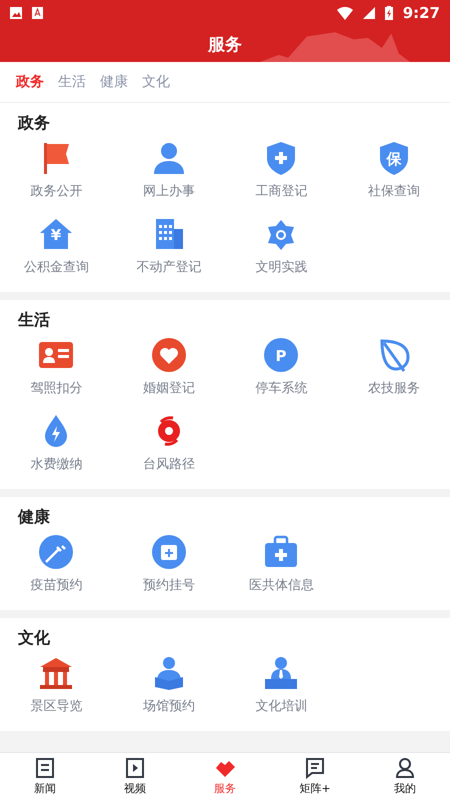 The image size is (450, 800). Describe the element at coordinates (56, 706) in the screenshot. I see `service-label: 景区导览` at that location.